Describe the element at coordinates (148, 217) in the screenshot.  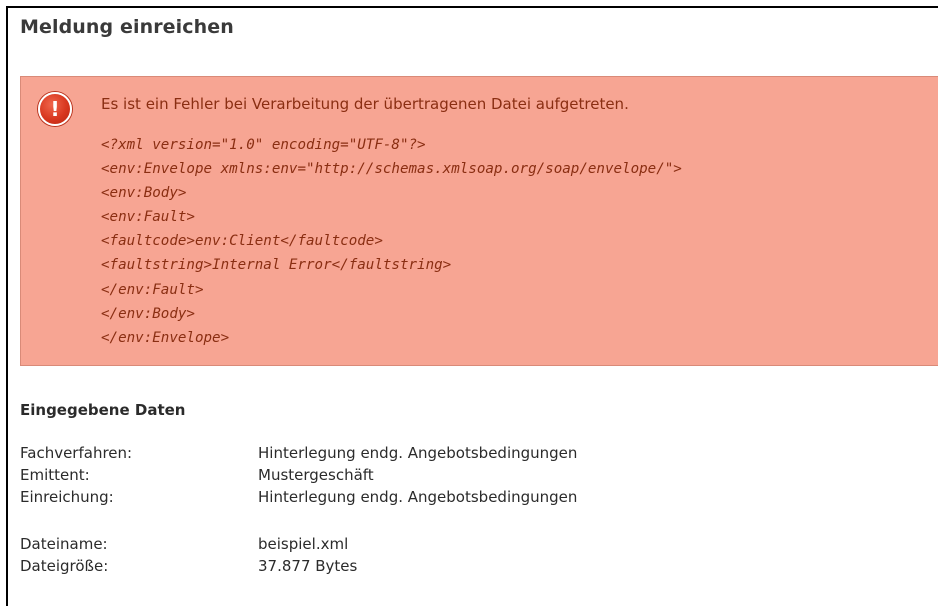
I see `xml-line: <env:Fault>` at that location.